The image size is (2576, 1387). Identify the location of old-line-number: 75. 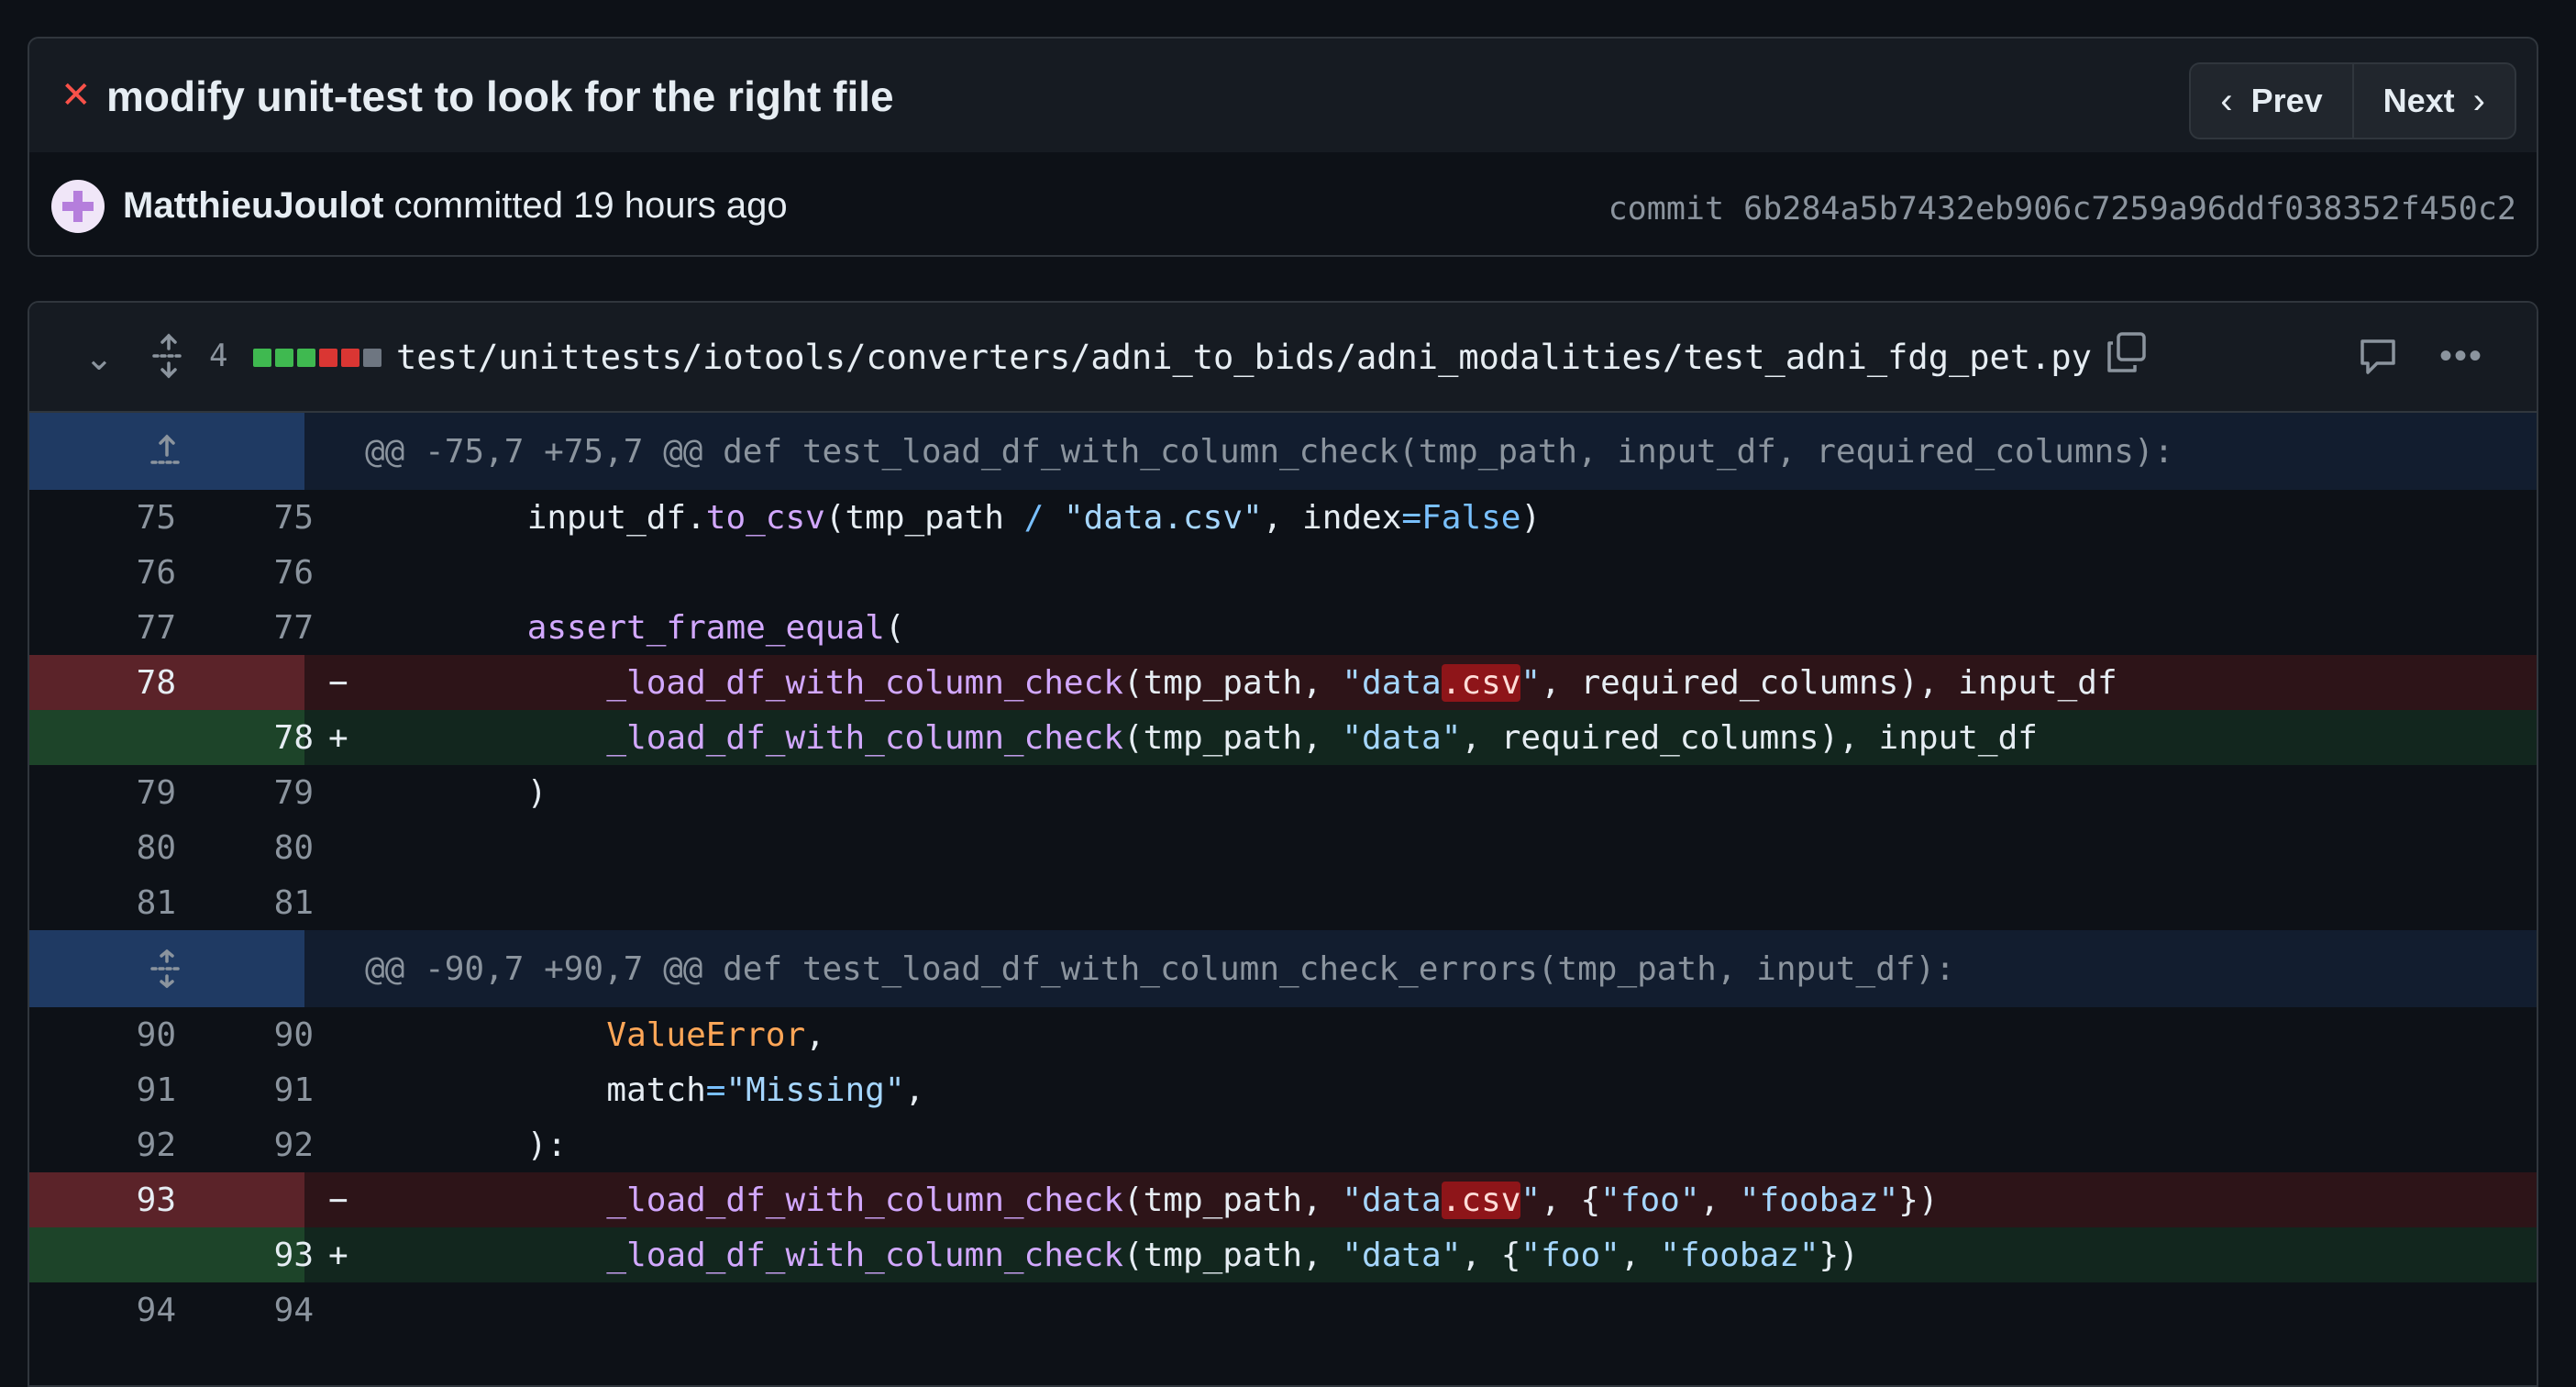
(135, 518).